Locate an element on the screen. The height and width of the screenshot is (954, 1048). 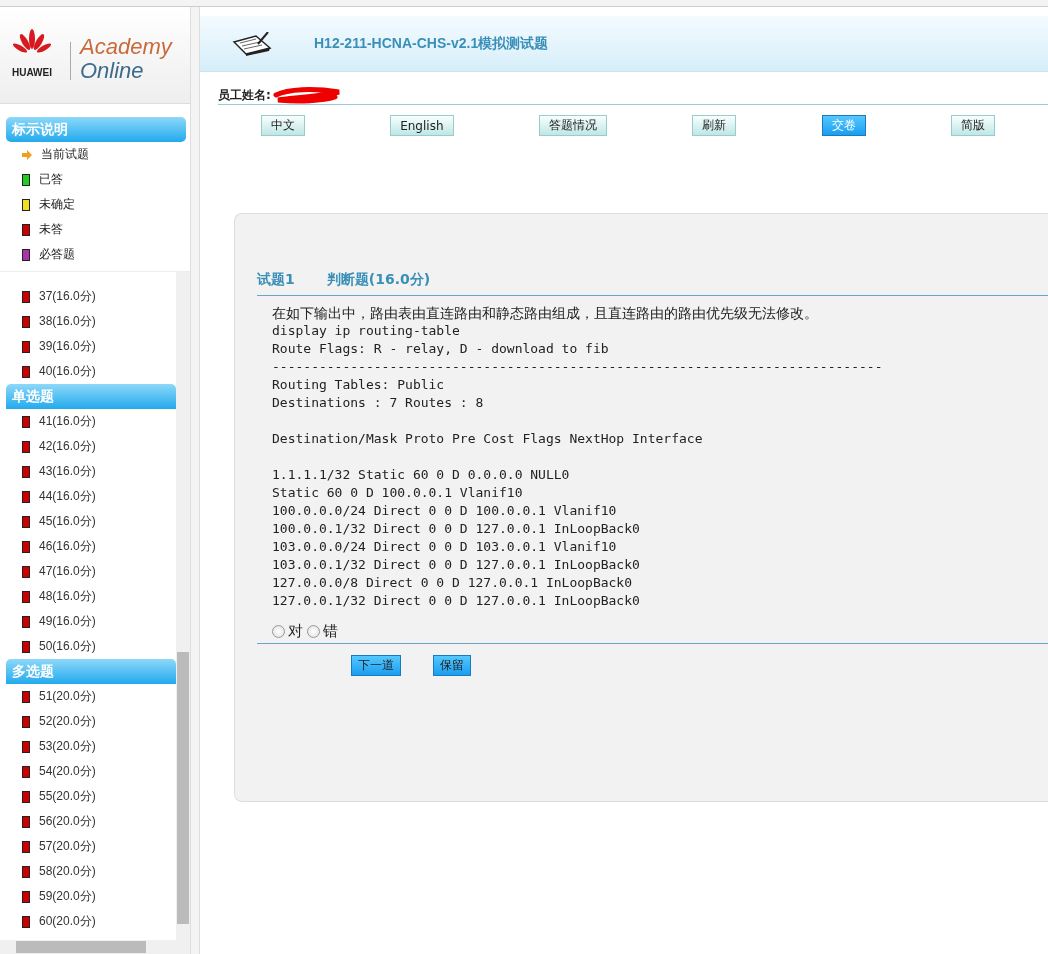
toolbar-button: 刷新 is located at coordinates (714, 125).